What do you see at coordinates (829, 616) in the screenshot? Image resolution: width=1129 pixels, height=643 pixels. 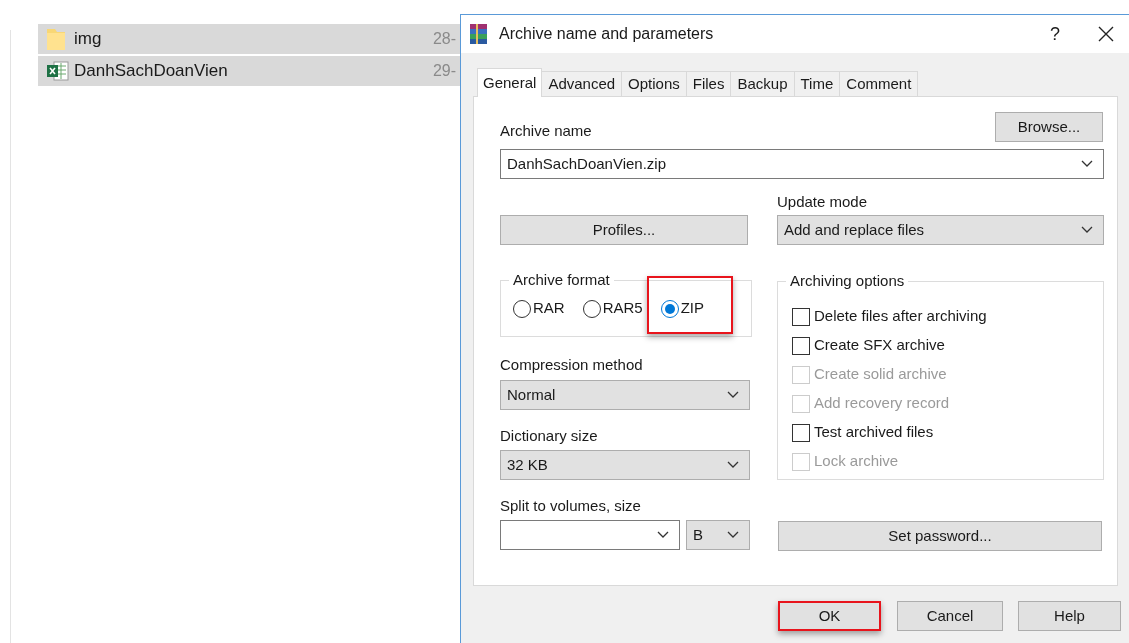 I see `dialog-button: OK` at bounding box center [829, 616].